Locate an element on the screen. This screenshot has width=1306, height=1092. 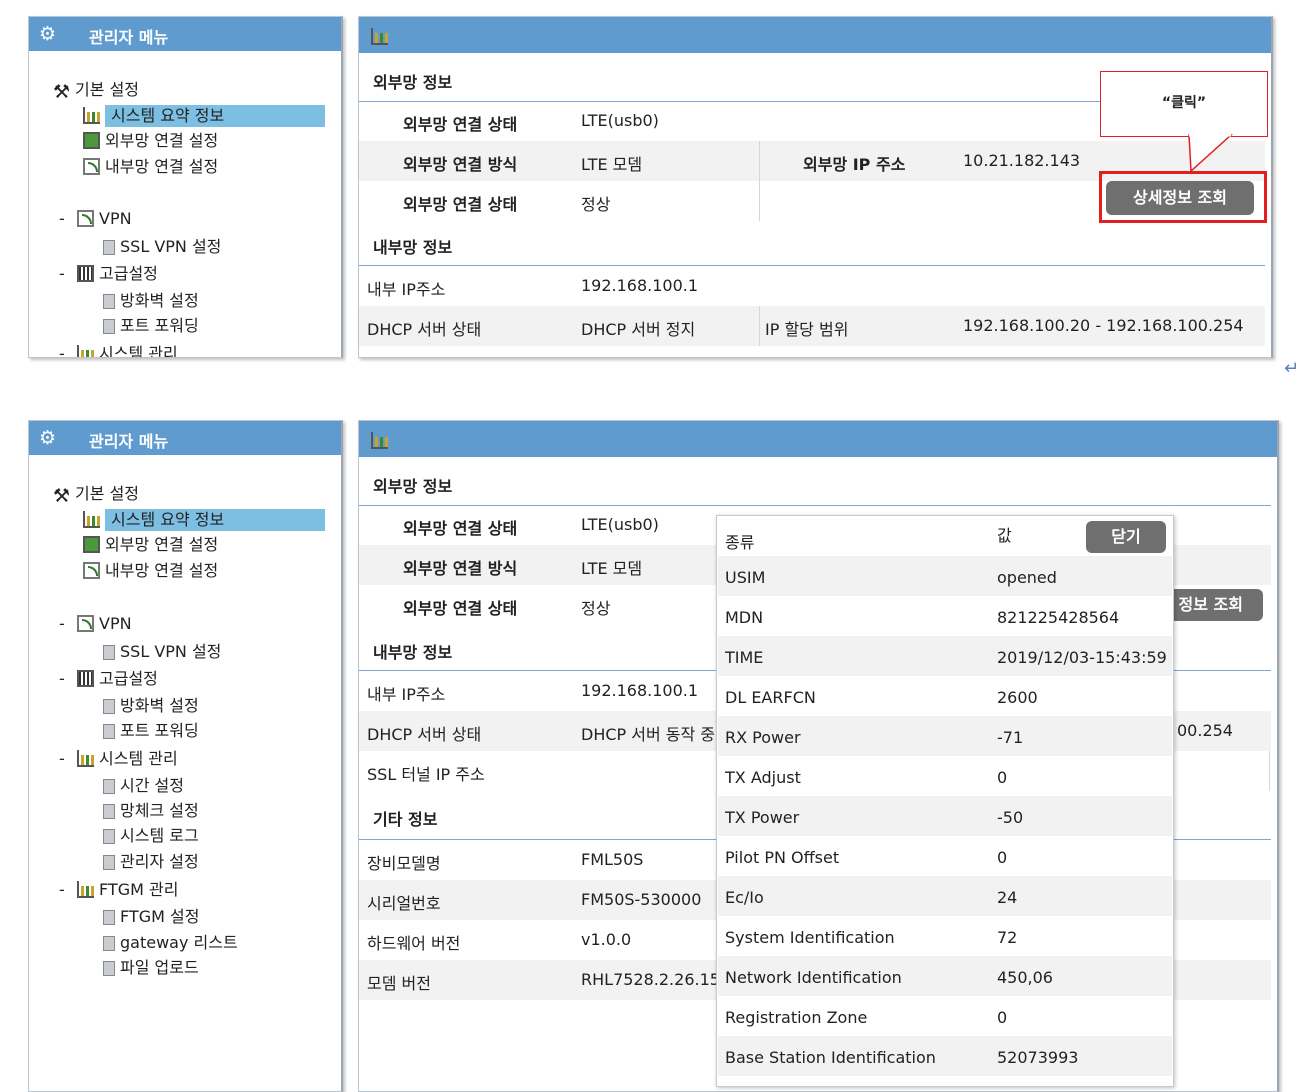
popup-row-value: 2600 is located at coordinates (1017, 697).